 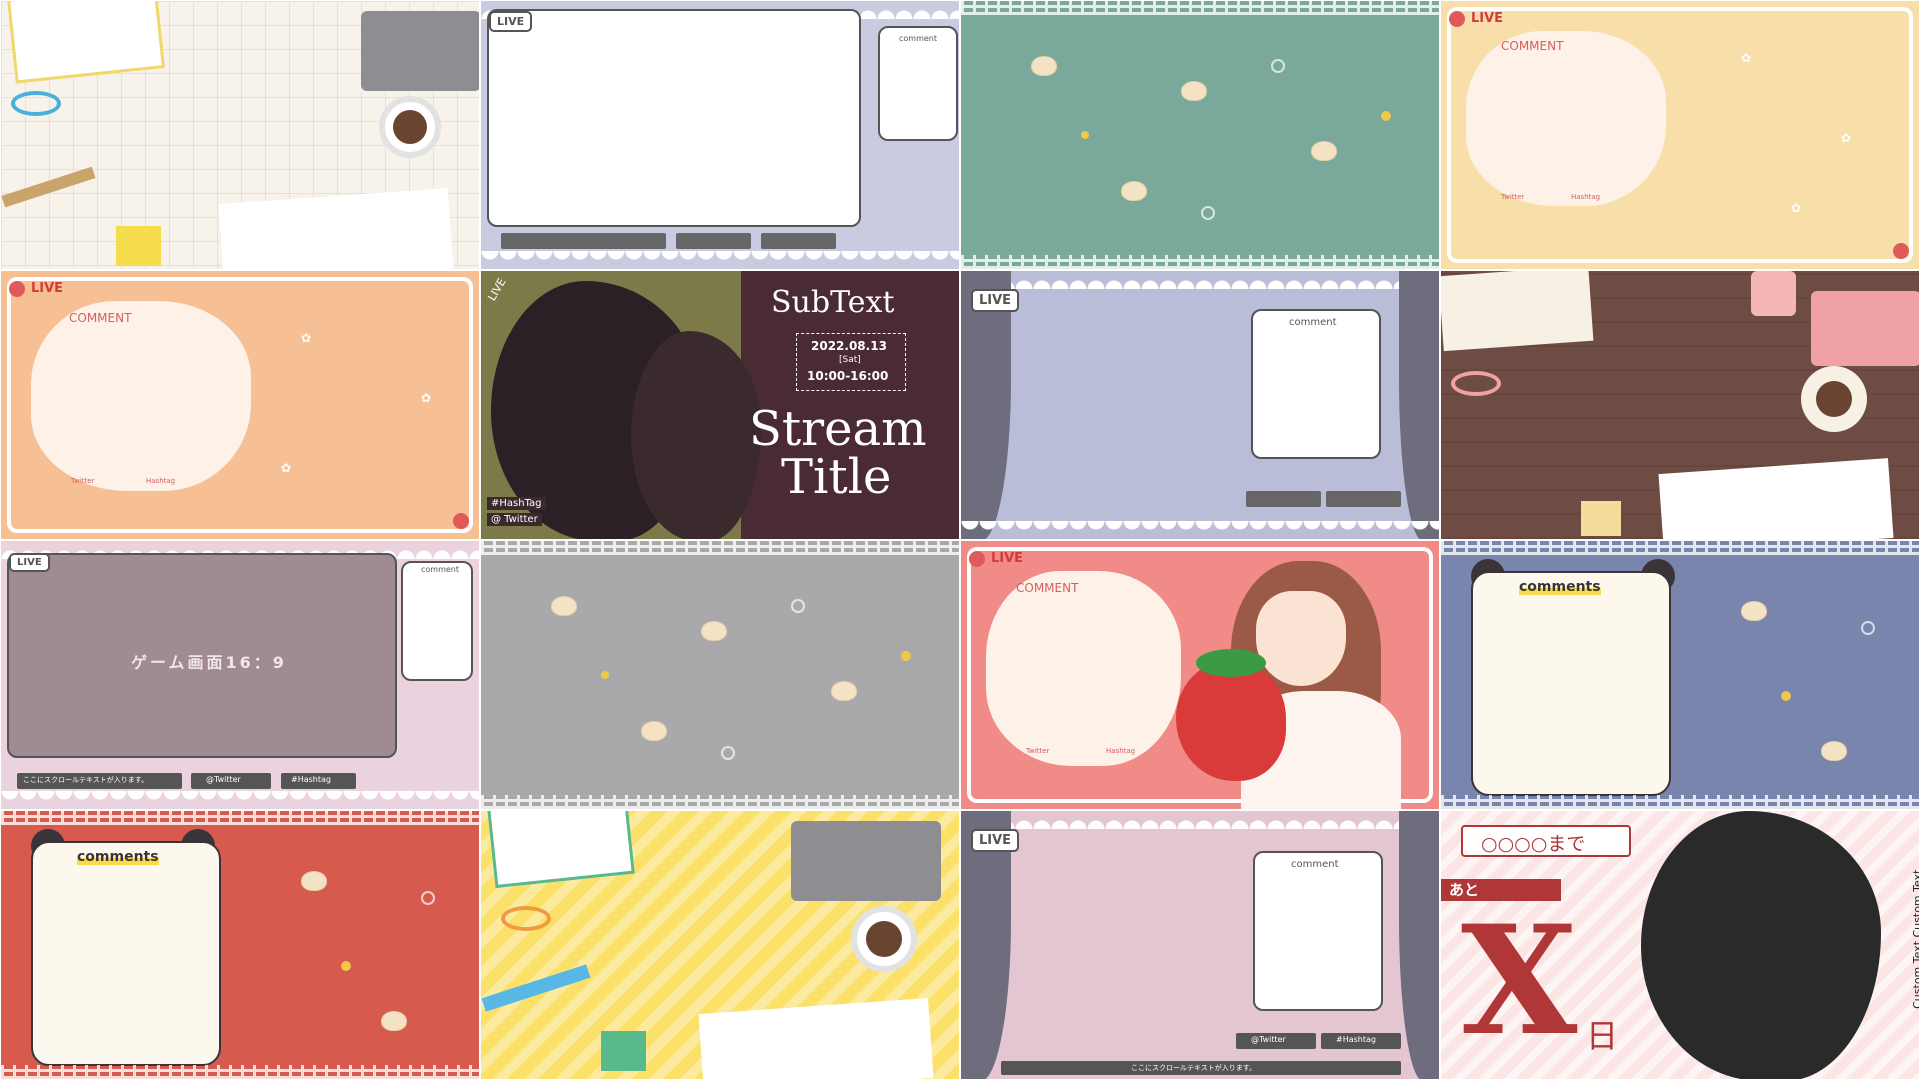 I want to click on comments-board, so click(x=126, y=953).